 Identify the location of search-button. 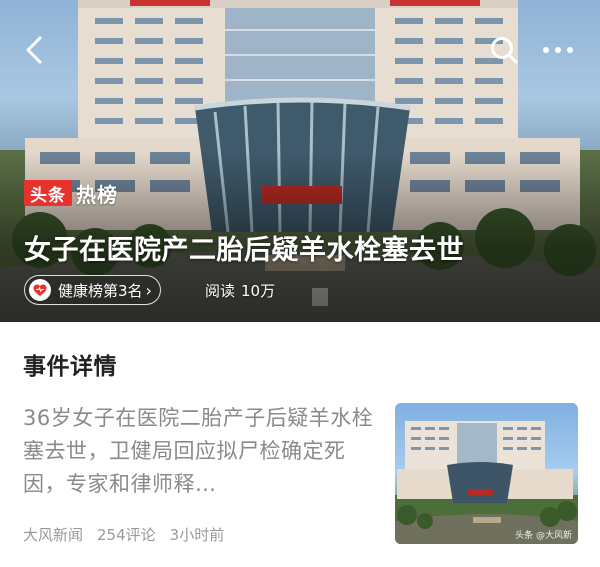
(504, 50).